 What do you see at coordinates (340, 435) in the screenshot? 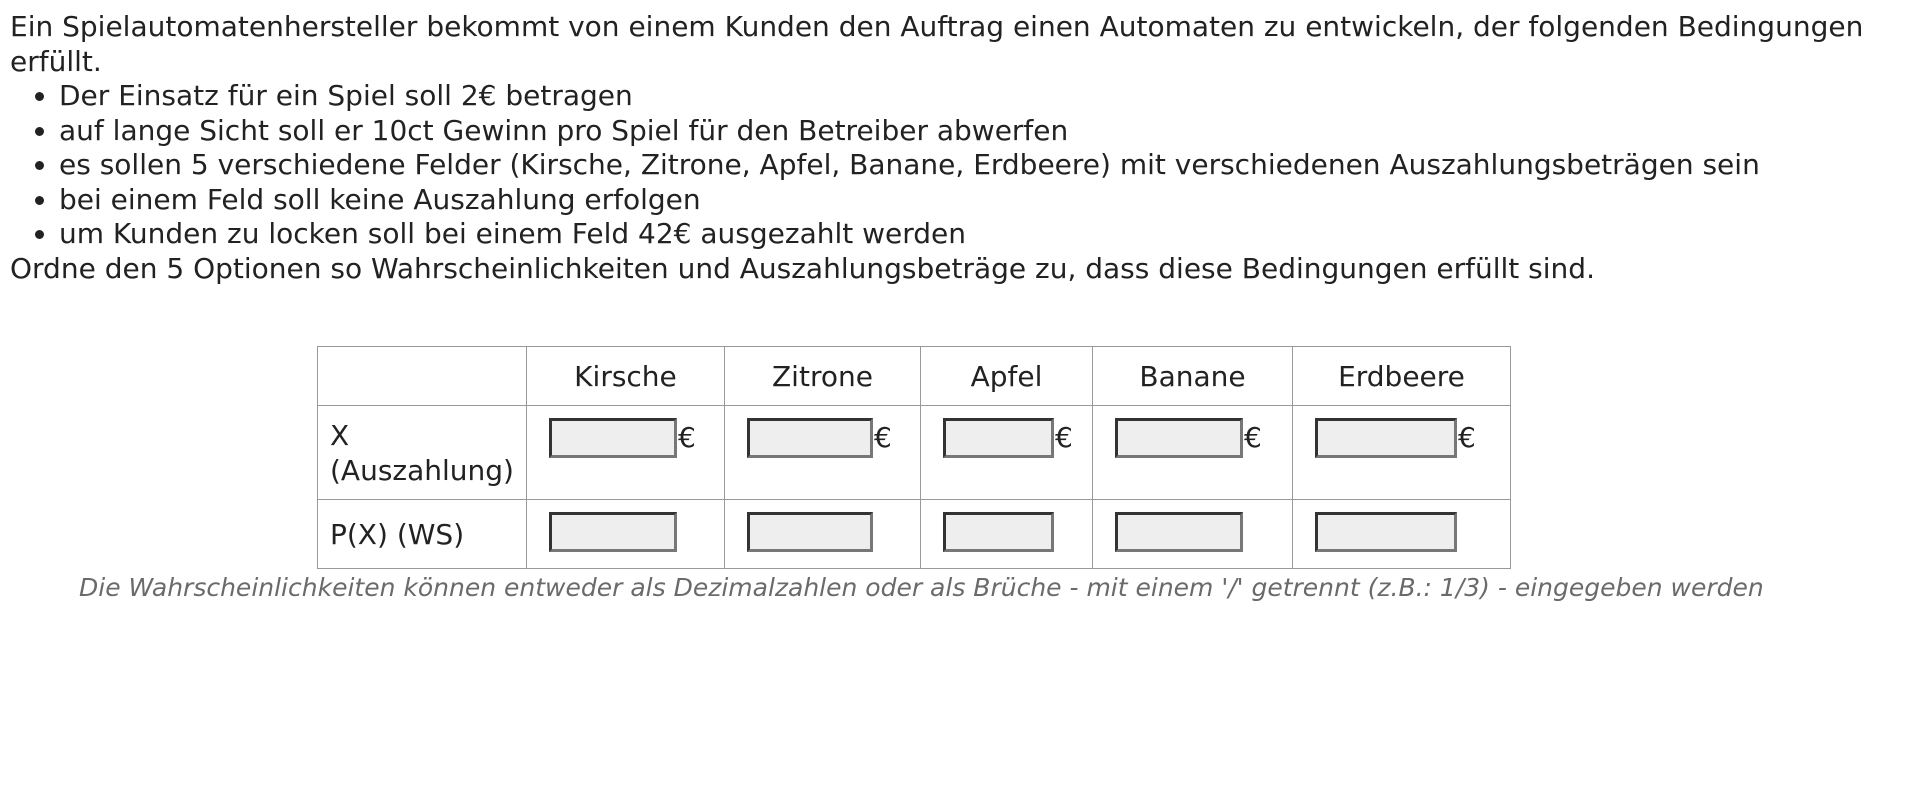
I see `payout-label-line1: X` at bounding box center [340, 435].